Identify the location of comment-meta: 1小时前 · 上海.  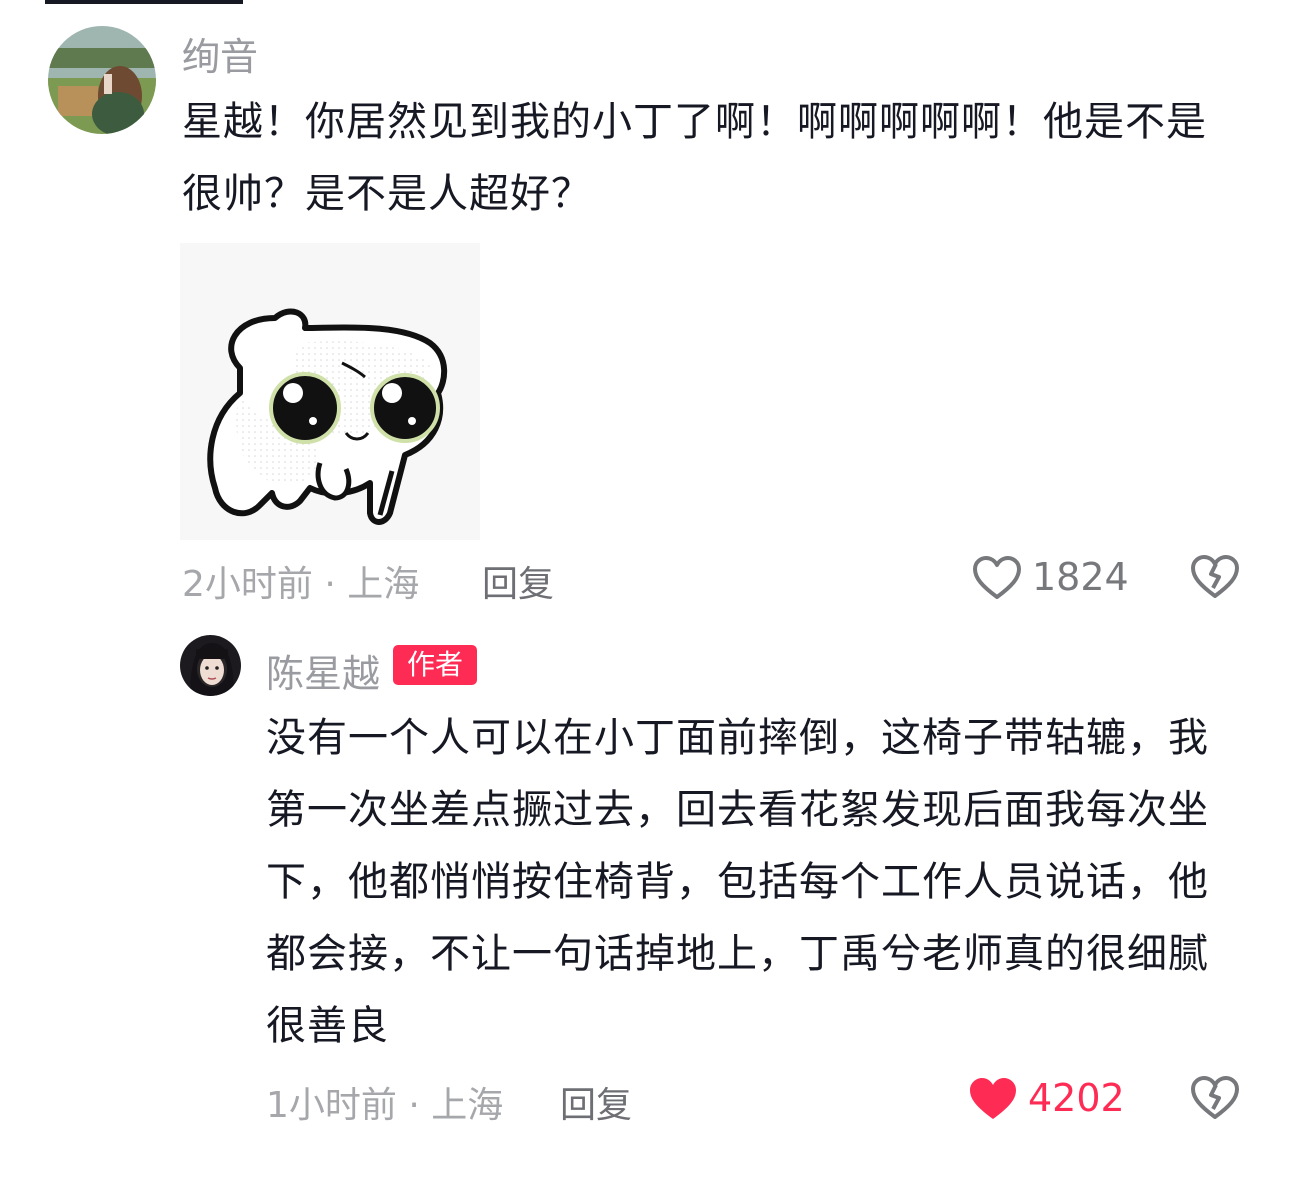
(385, 1105).